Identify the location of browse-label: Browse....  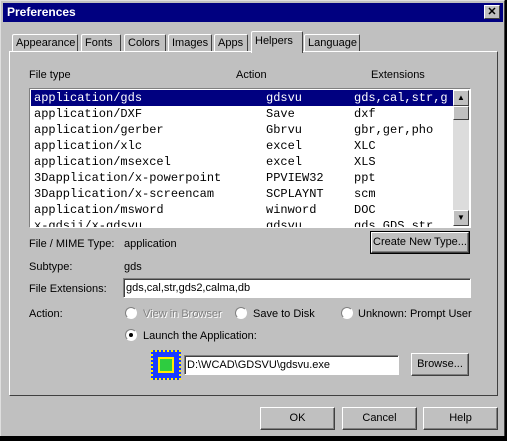
(440, 364).